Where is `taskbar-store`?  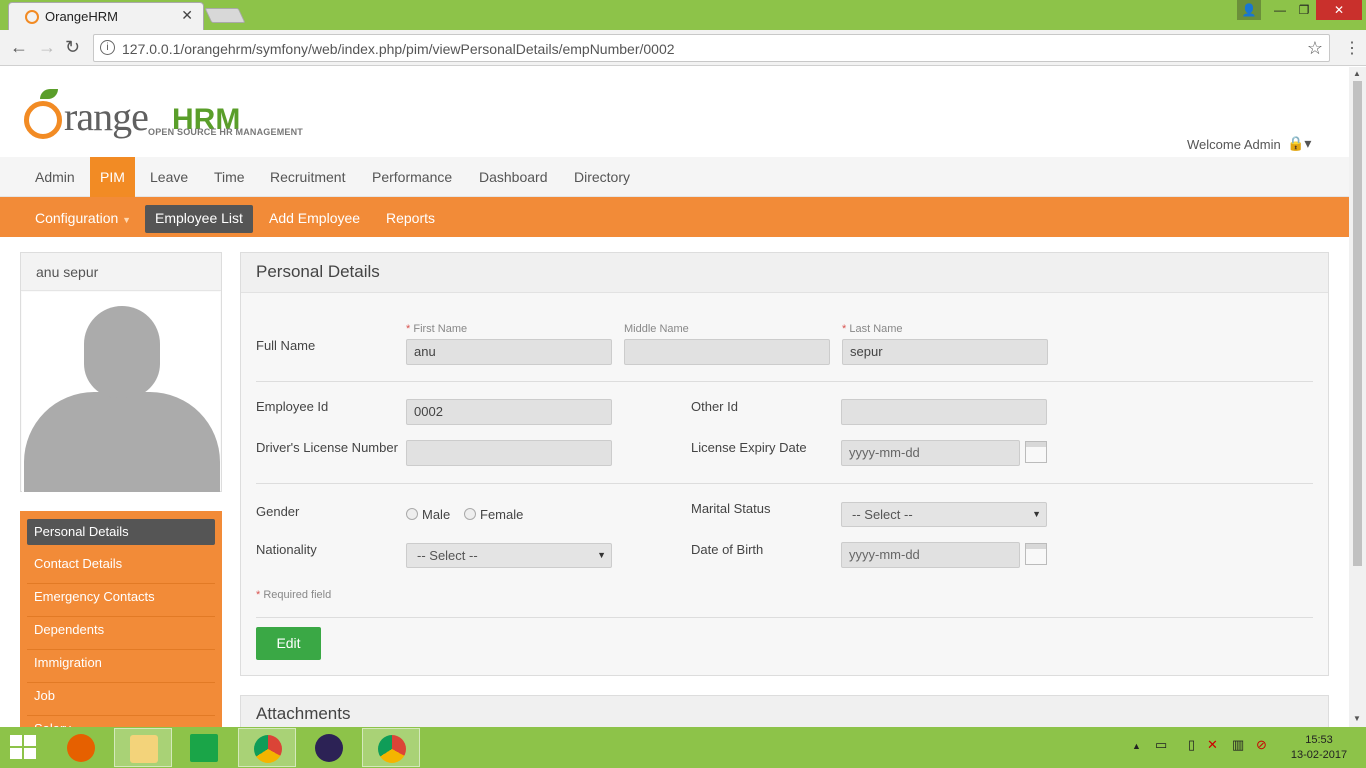 taskbar-store is located at coordinates (204, 747).